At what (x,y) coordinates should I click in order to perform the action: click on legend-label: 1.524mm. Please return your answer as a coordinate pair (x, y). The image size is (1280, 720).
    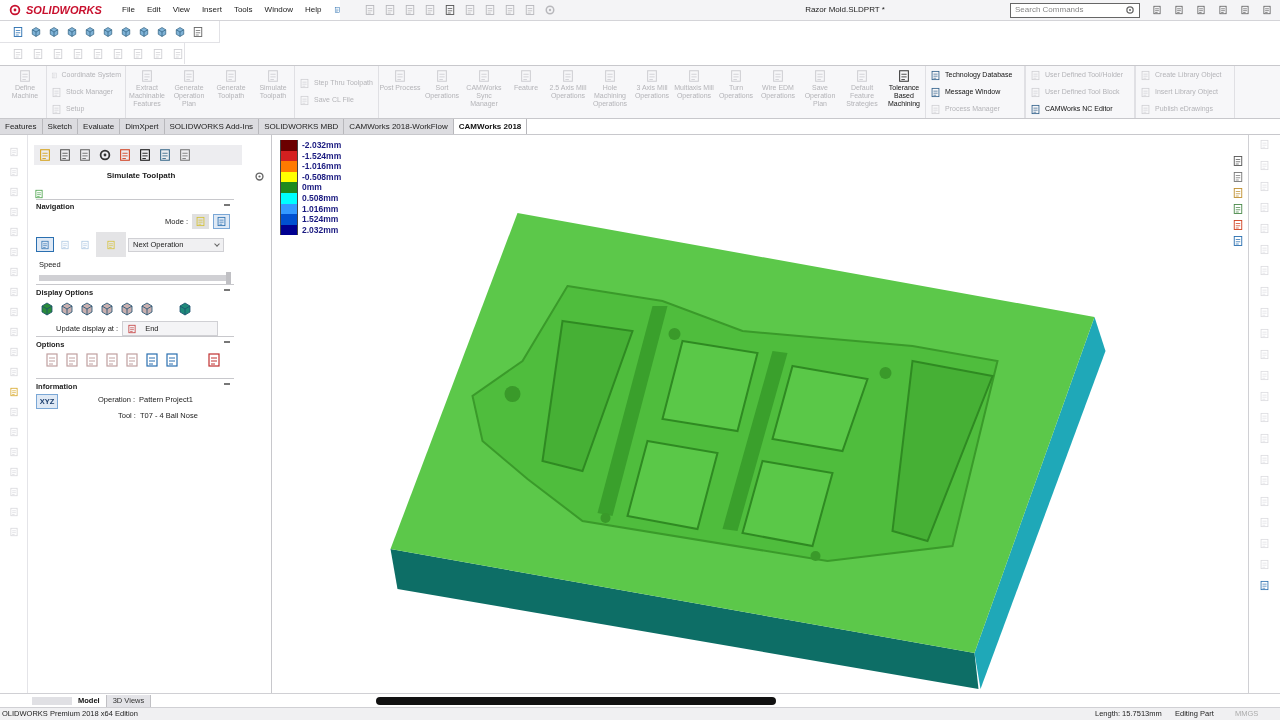
    Looking at the image, I should click on (320, 219).